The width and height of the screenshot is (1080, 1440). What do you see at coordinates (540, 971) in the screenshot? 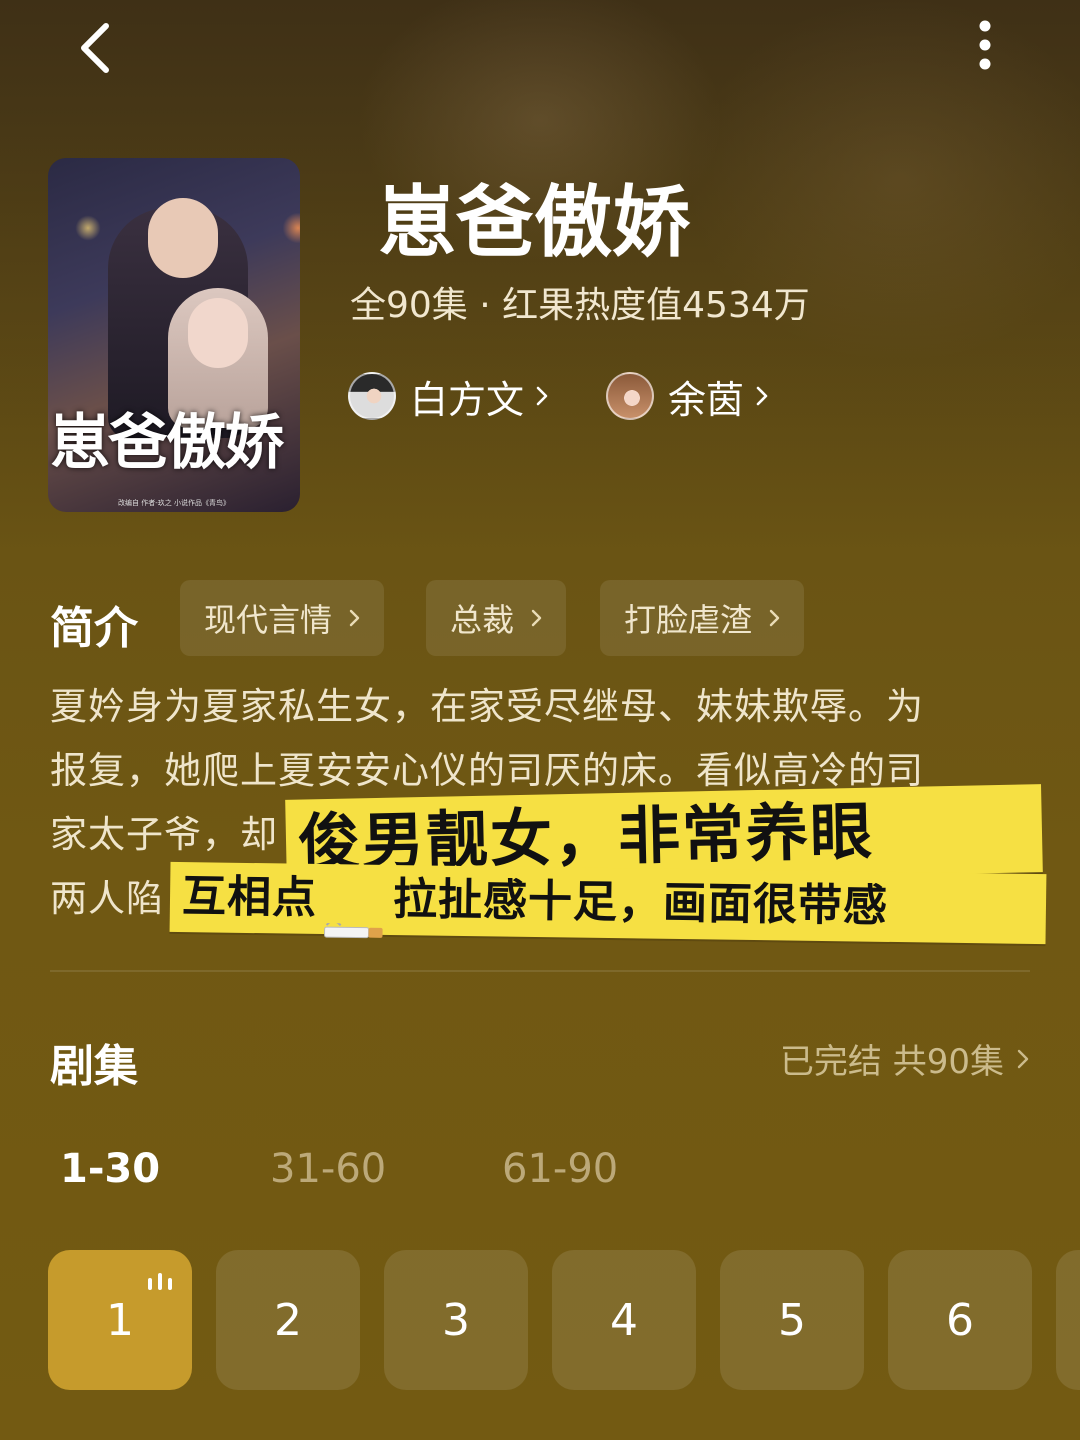
I see `section-divider` at bounding box center [540, 971].